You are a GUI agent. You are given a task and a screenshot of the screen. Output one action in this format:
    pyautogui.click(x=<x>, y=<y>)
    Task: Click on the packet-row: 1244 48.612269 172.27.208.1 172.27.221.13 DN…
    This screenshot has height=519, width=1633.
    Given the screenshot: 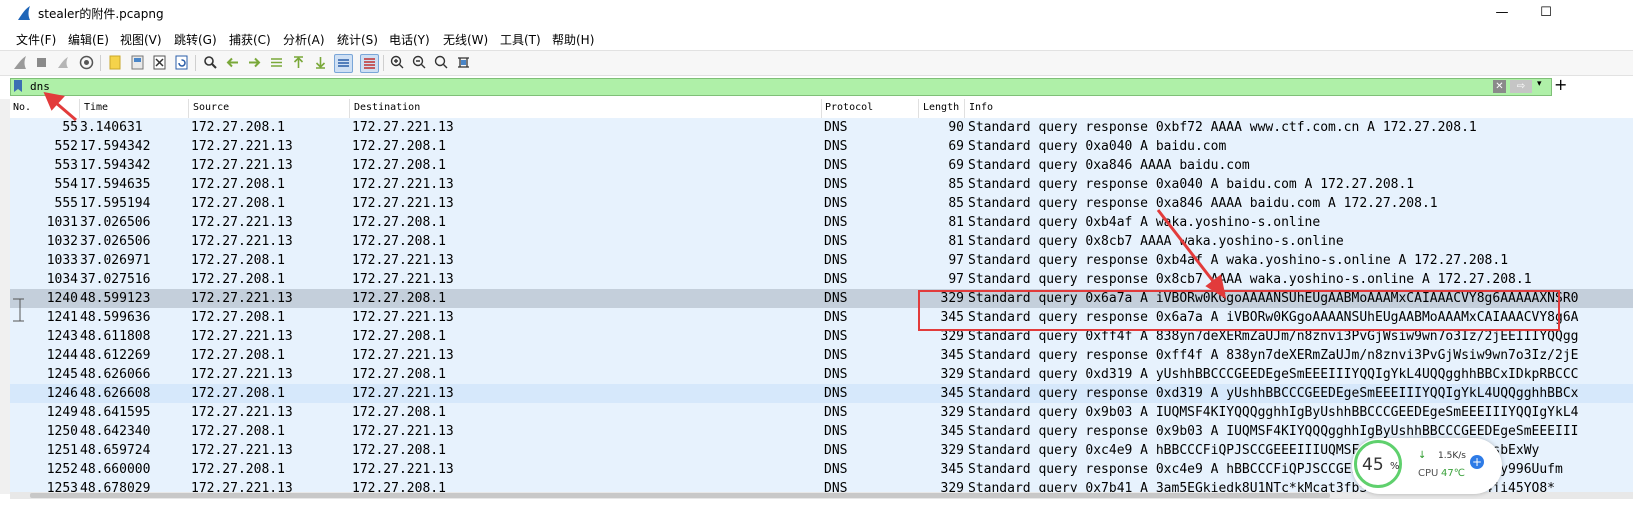 What is the action you would take?
    pyautogui.click(x=821, y=355)
    